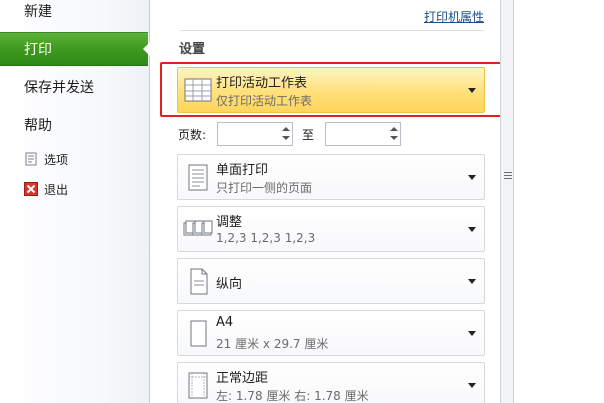 This screenshot has width=604, height=403. What do you see at coordinates (242, 170) in the screenshot?
I see `sides-title: 单面打印` at bounding box center [242, 170].